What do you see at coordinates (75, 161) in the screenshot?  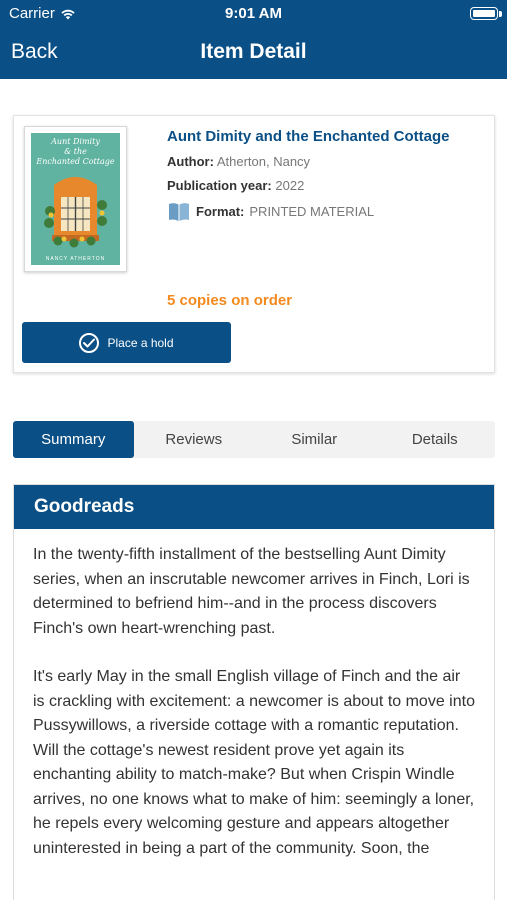 I see `cover-title-line3: Enchanted Cottage` at bounding box center [75, 161].